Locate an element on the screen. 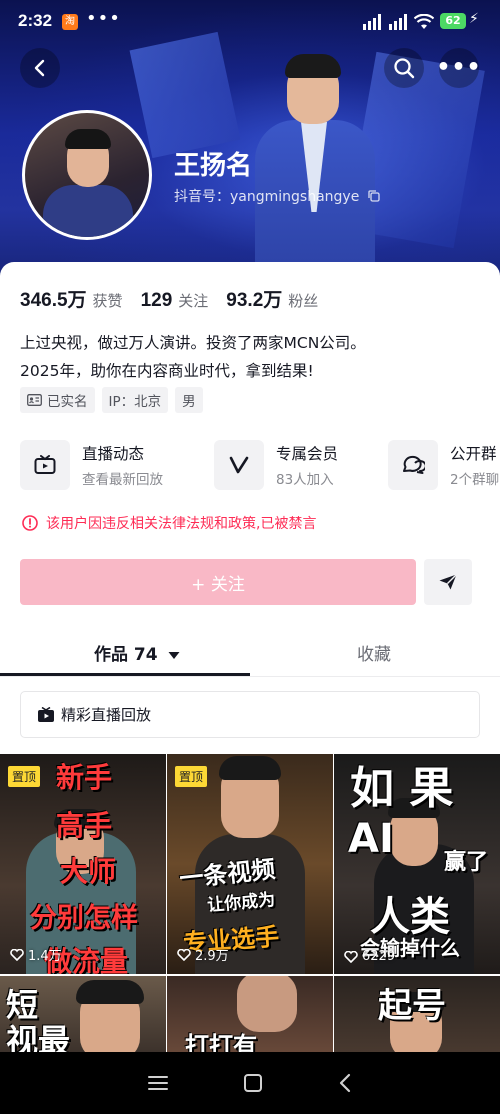 This screenshot has height=1114, width=500. video-caption: 新手 is located at coordinates (84, 777).